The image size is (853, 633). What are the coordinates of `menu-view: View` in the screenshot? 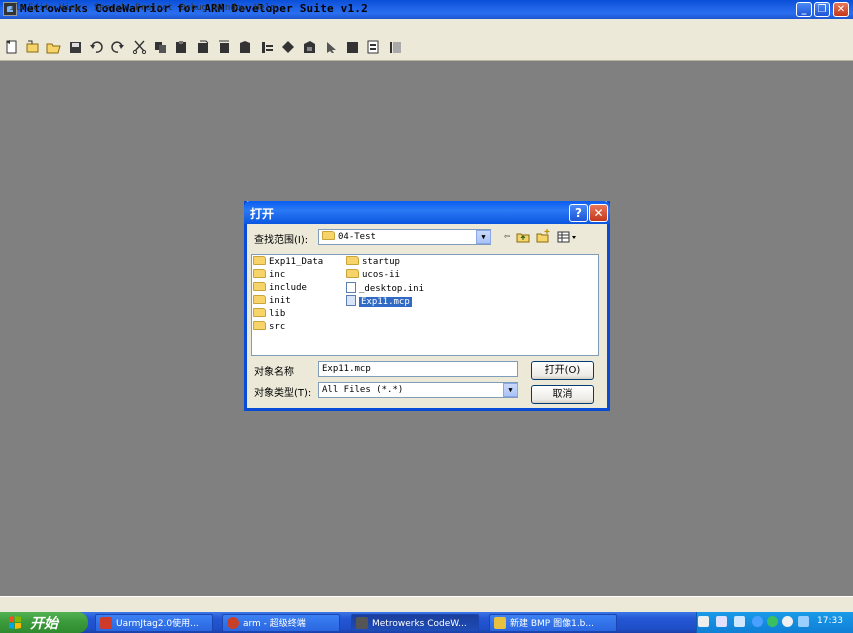 It's located at (70, 8).